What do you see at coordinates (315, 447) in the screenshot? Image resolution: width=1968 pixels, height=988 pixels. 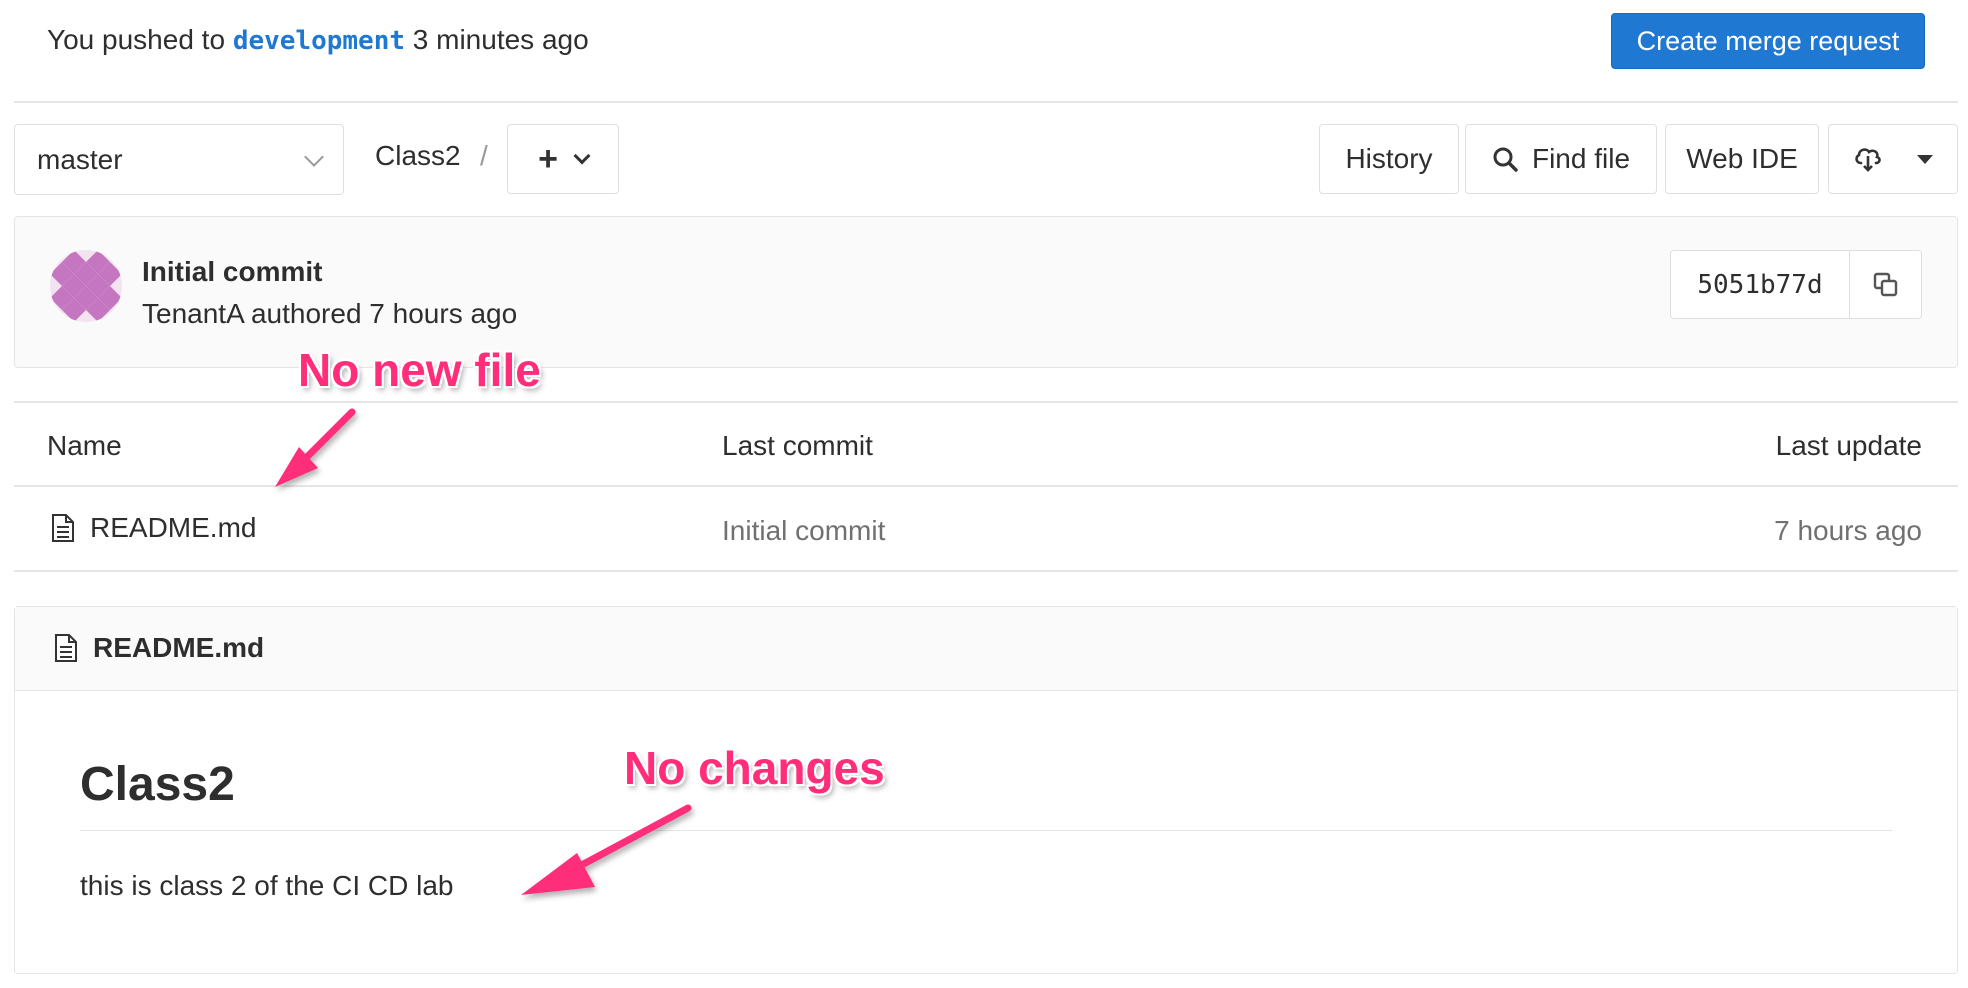 I see `arrow-to-file-icon` at bounding box center [315, 447].